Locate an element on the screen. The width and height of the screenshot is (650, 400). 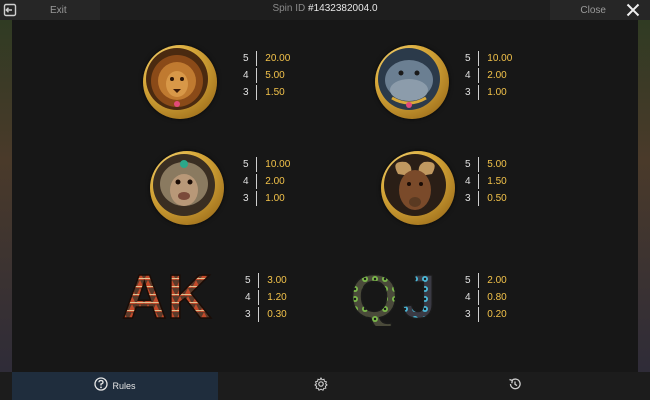
lion-pays: 5 20.00 4 5.00 3 1.50 is located at coordinates (273, 75).